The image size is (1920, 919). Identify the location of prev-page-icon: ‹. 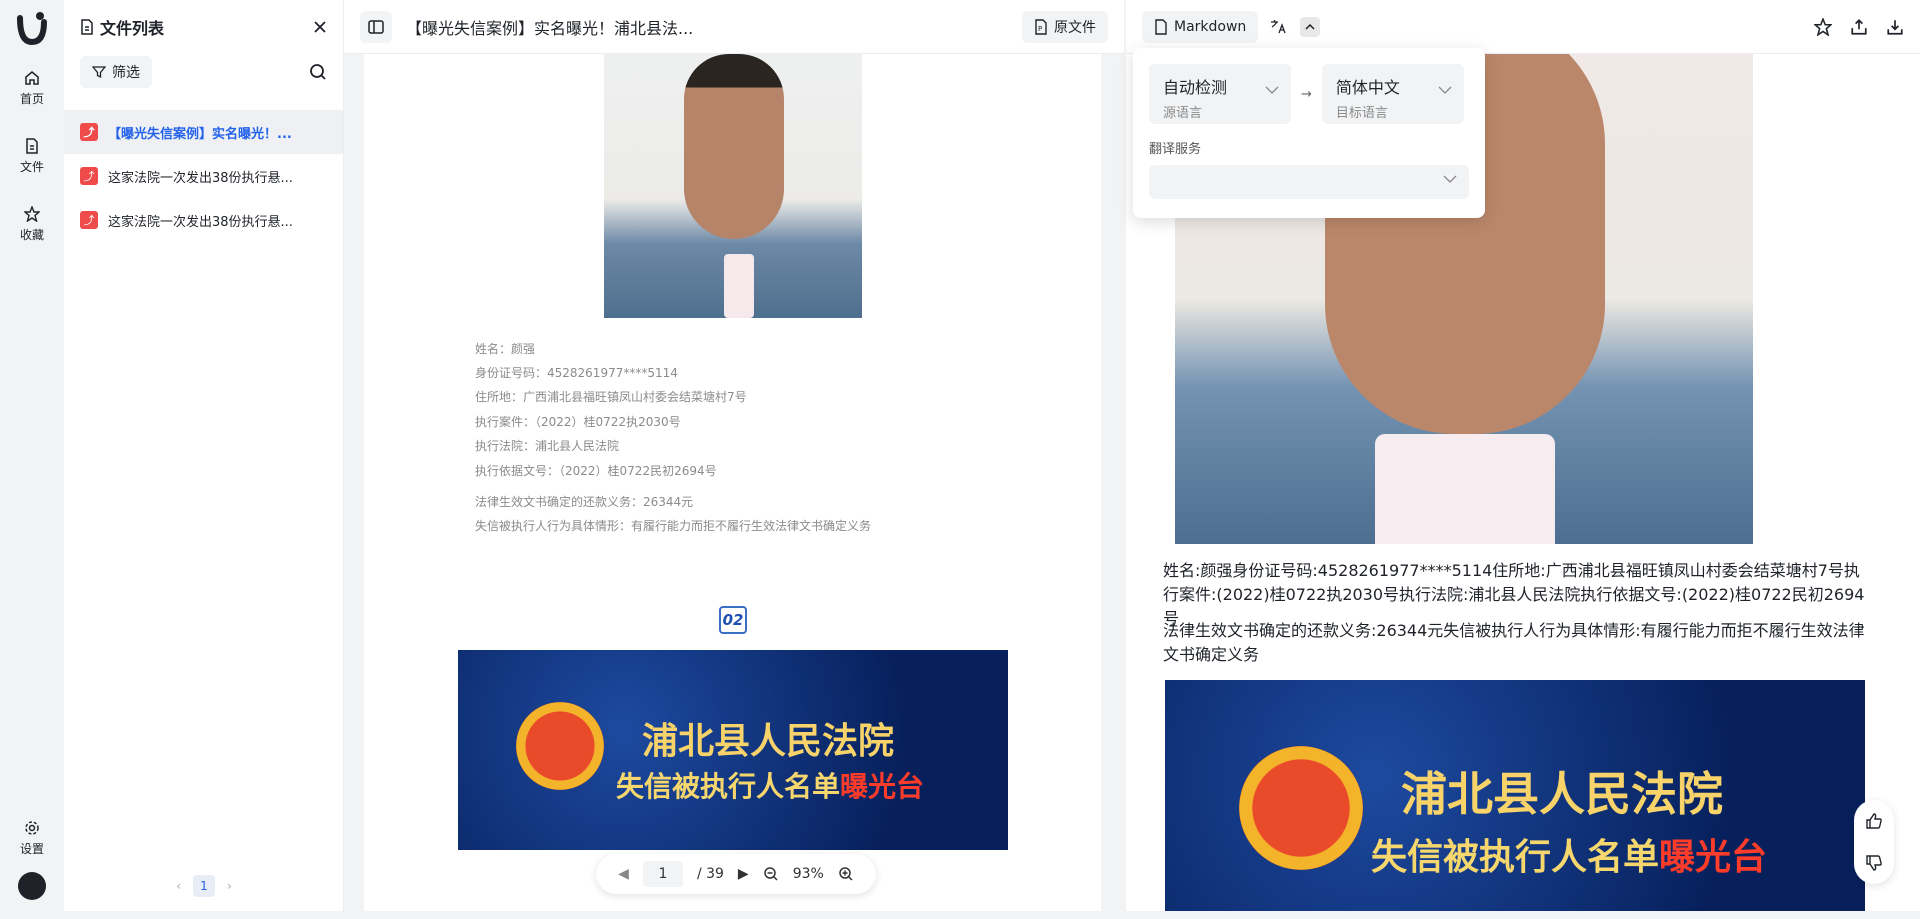
(178, 886).